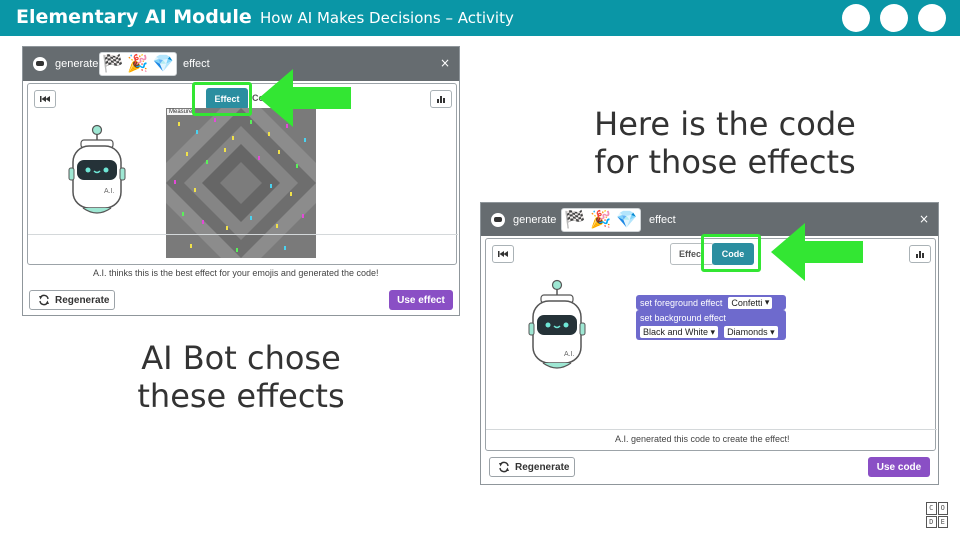 The width and height of the screenshot is (960, 540). What do you see at coordinates (931, 521) in the screenshot?
I see `logo-letter: D` at bounding box center [931, 521].